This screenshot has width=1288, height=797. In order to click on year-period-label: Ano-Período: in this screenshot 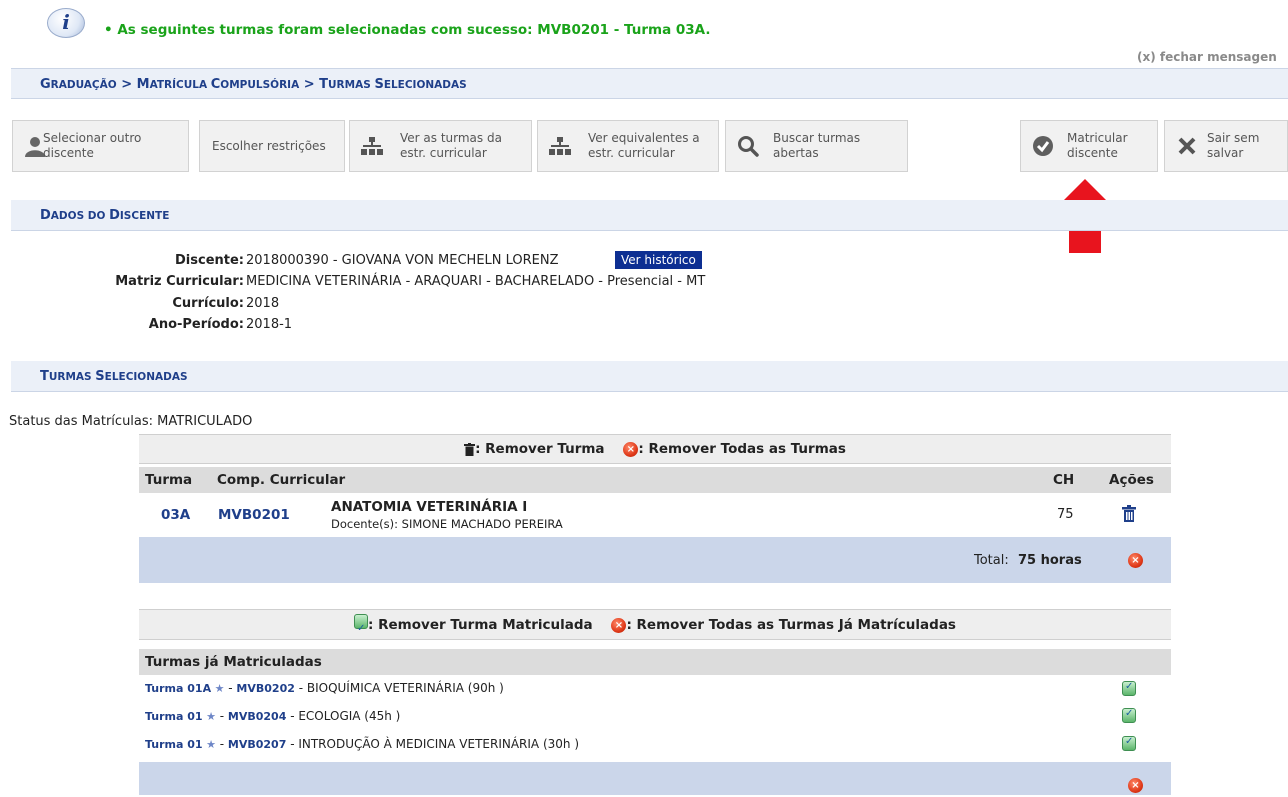, I will do `click(196, 324)`.